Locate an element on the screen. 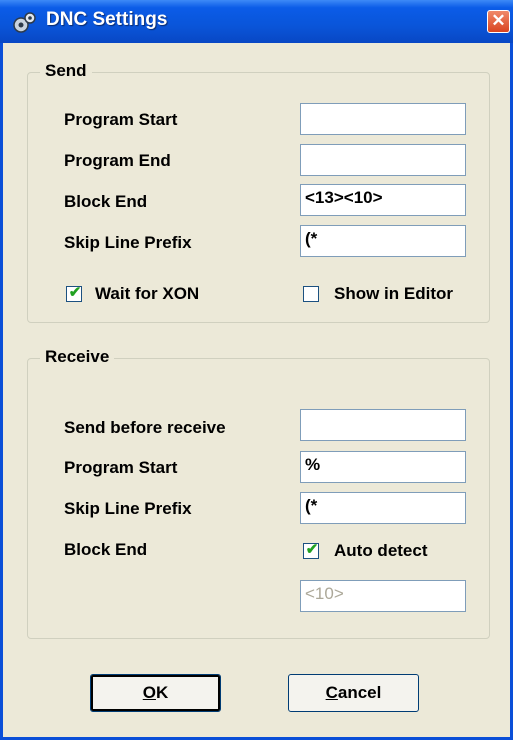  receive-send-before-receive-label: Send before receive is located at coordinates (145, 427).